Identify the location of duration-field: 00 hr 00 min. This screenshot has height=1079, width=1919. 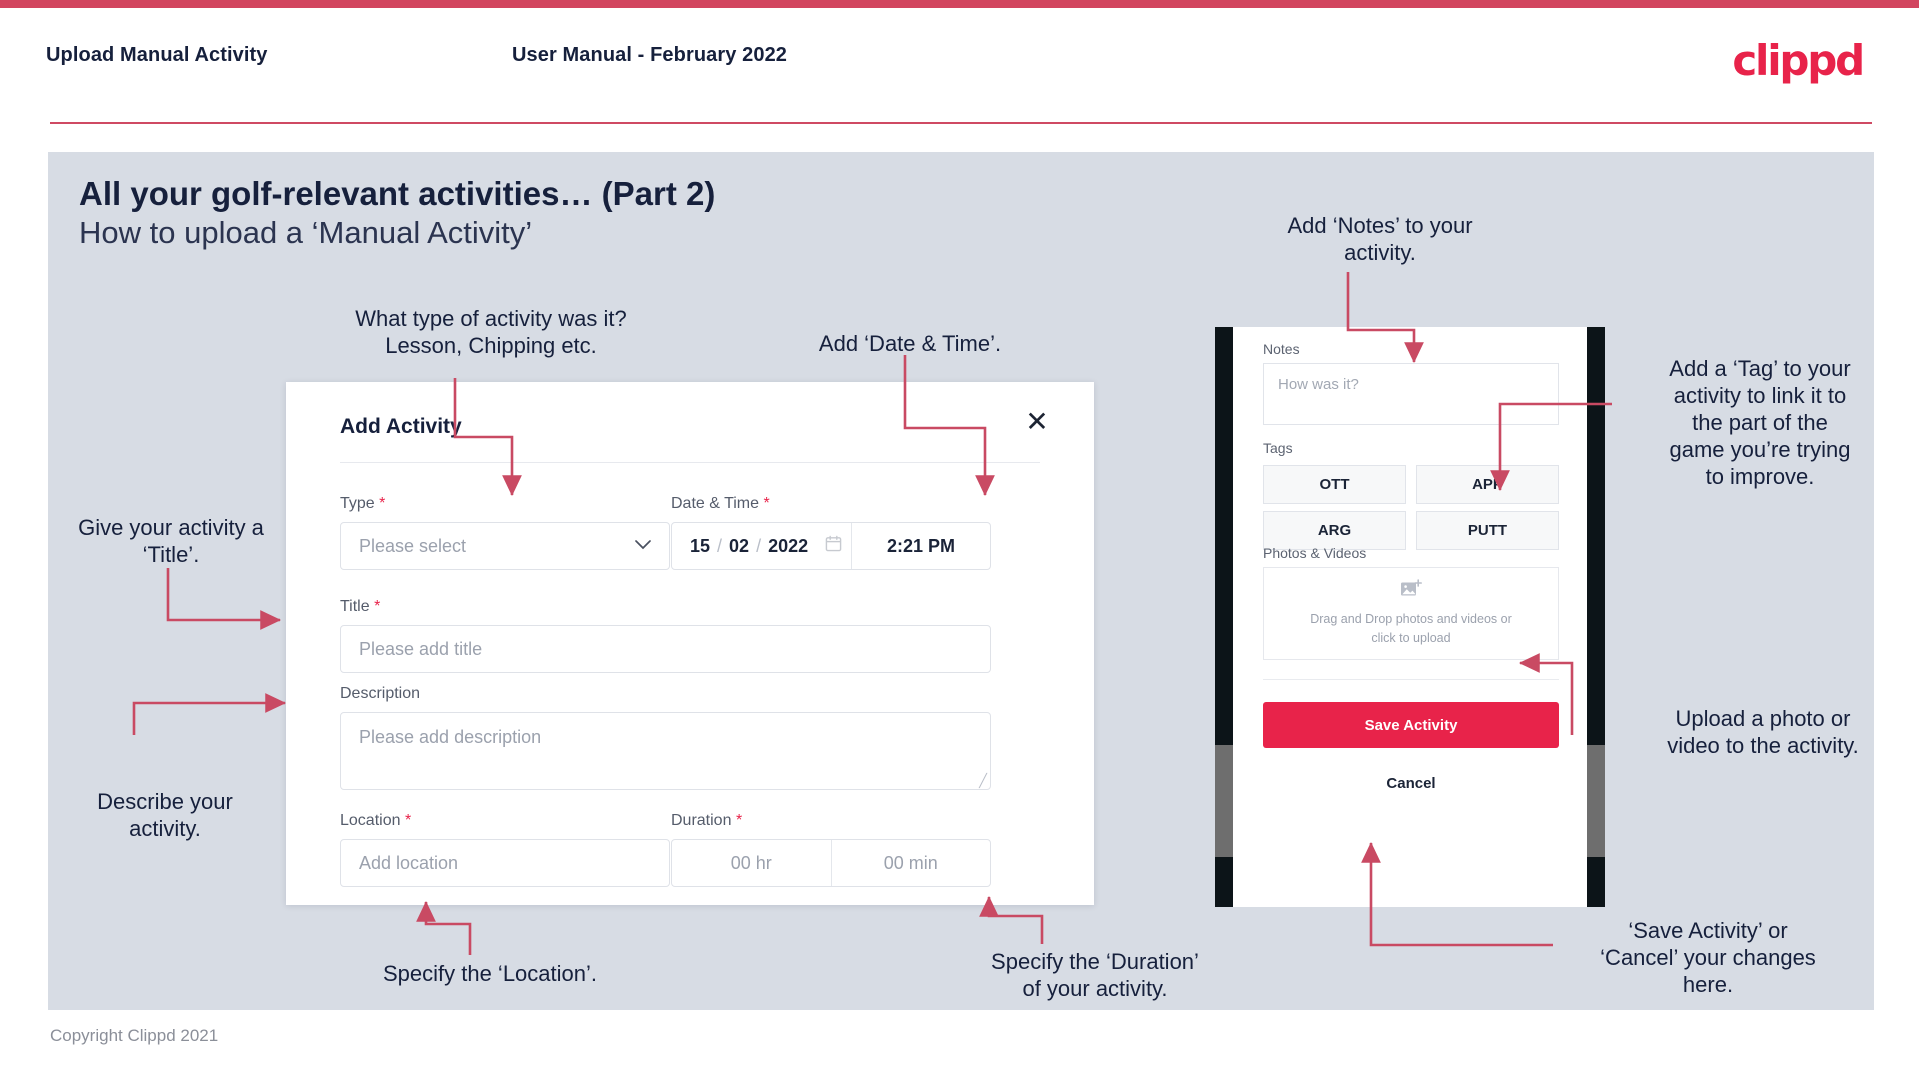
(831, 863).